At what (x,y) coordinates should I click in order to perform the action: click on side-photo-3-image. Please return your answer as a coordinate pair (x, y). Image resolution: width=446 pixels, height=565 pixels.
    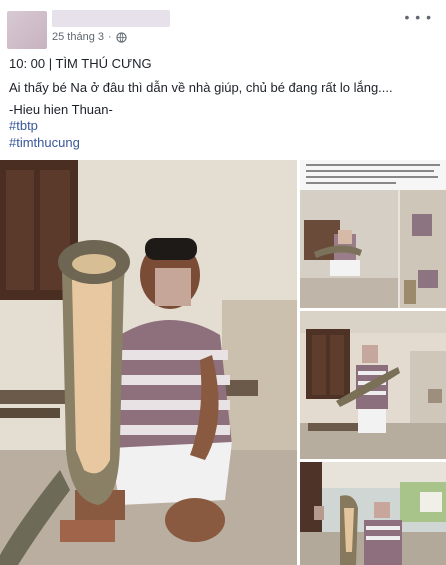
    Looking at the image, I should click on (373, 513).